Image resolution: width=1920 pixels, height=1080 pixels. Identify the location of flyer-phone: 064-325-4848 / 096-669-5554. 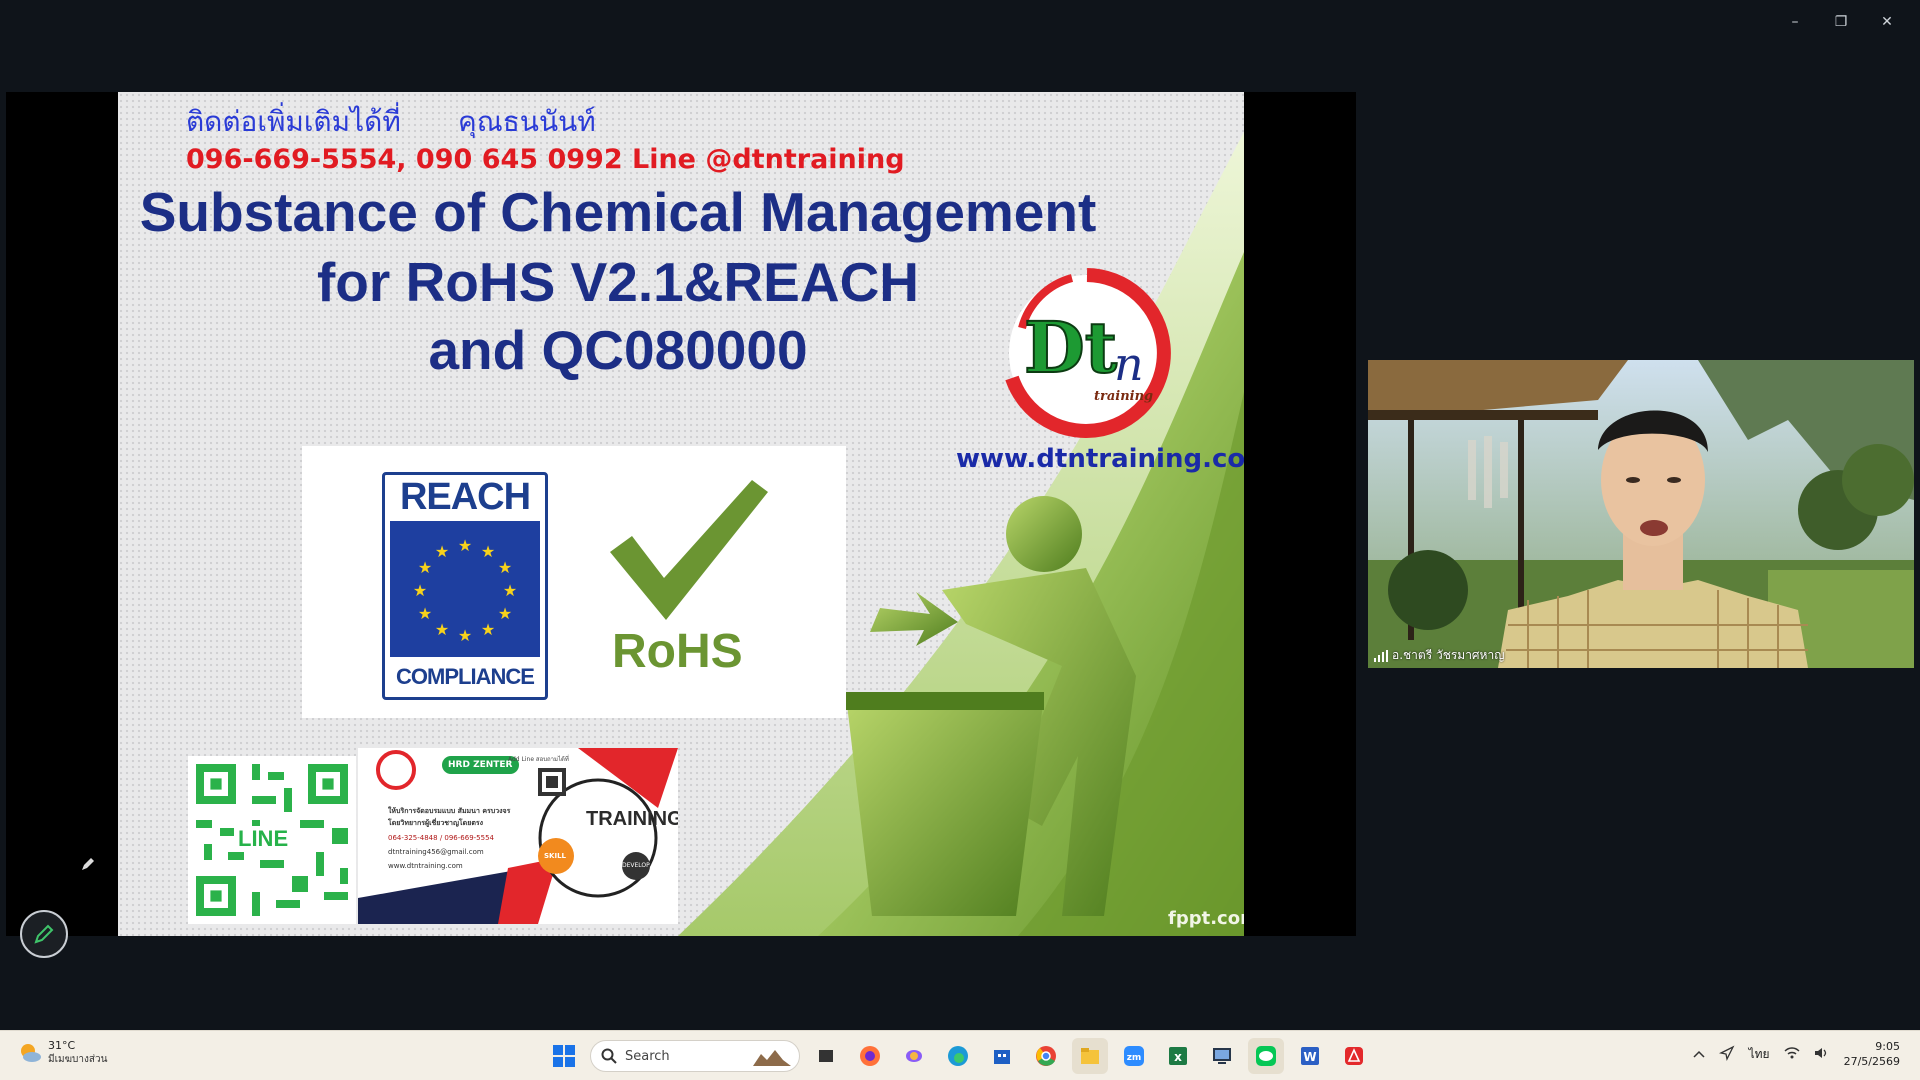
(441, 838).